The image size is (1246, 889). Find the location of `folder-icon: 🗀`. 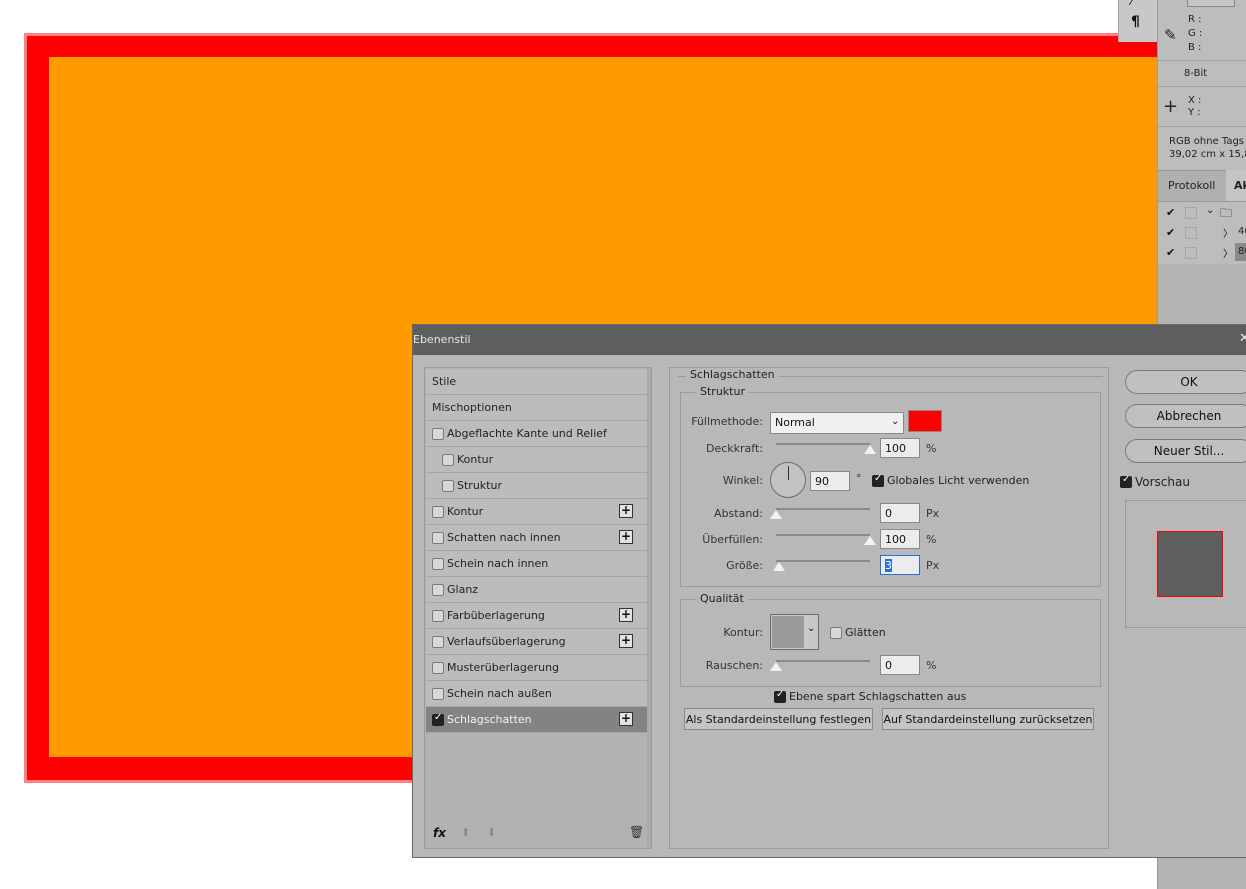

folder-icon: 🗀 is located at coordinates (1226, 213).